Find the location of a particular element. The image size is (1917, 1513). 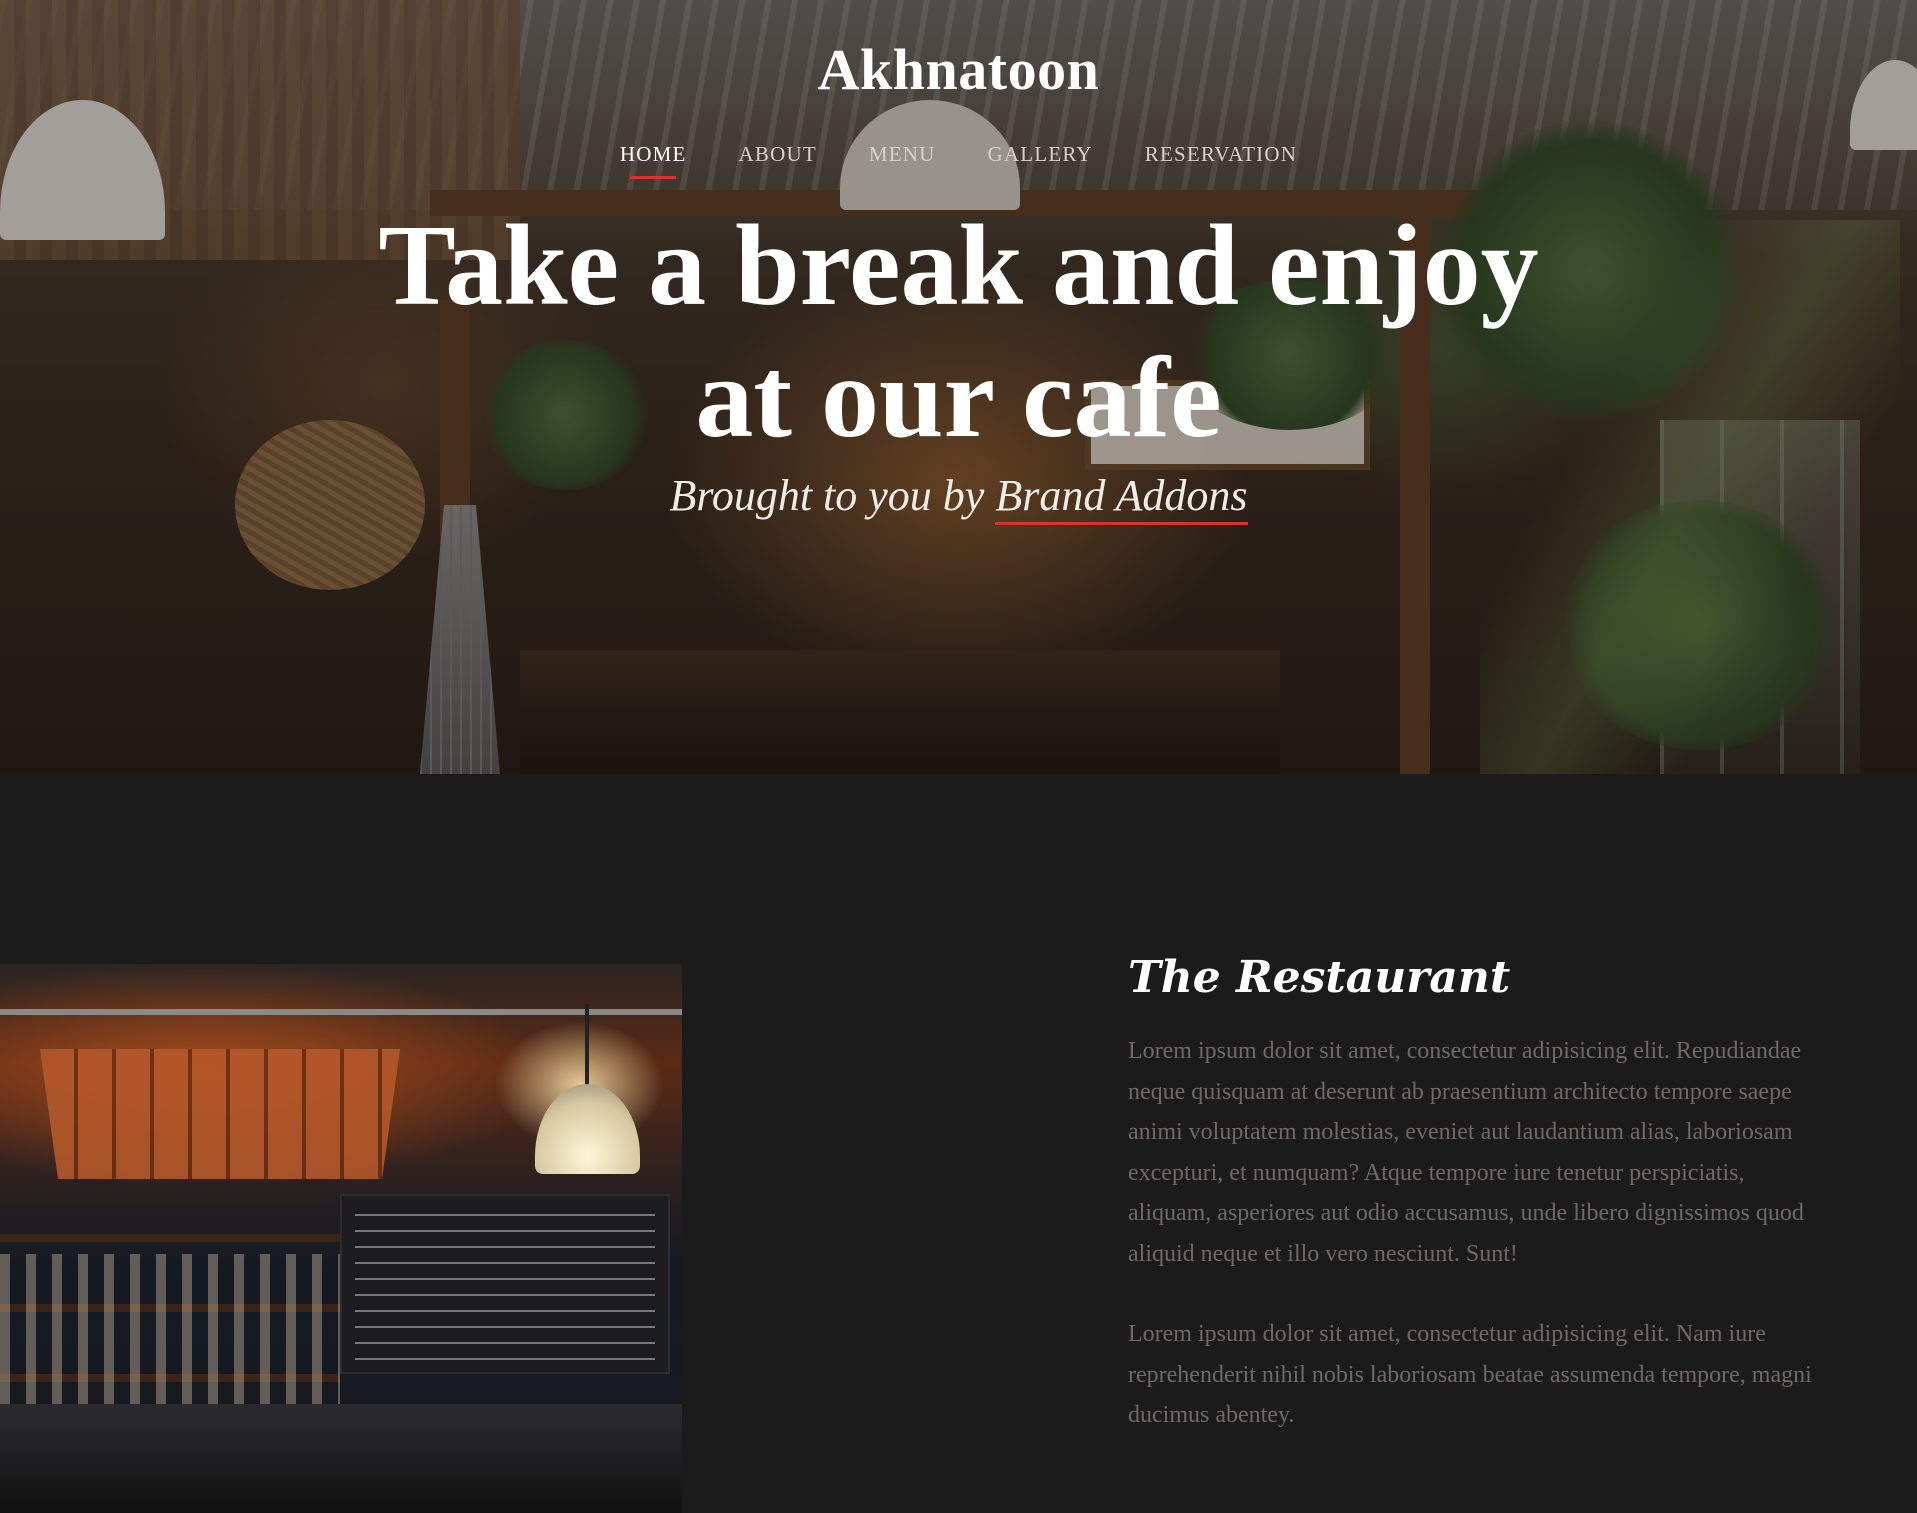

hero-photo-plant is located at coordinates (1700, 625).